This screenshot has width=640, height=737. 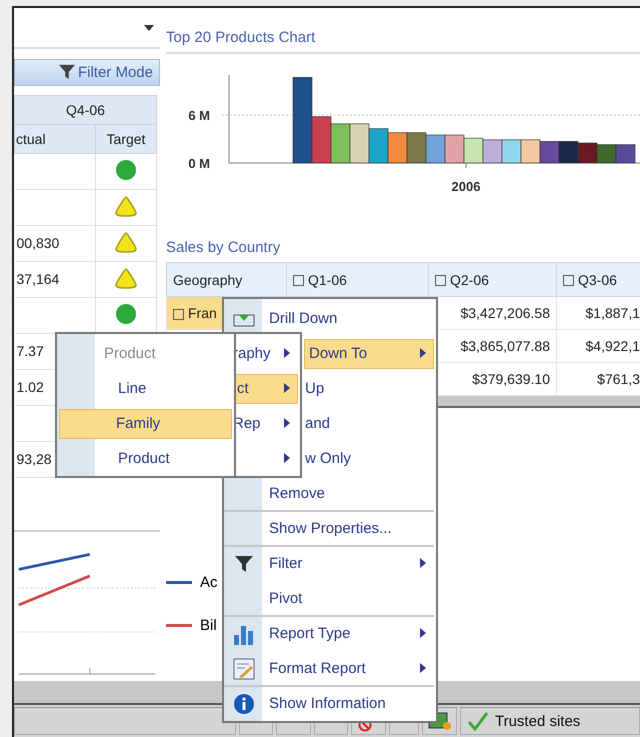 I want to click on table-cell: 37,164, so click(x=55, y=279).